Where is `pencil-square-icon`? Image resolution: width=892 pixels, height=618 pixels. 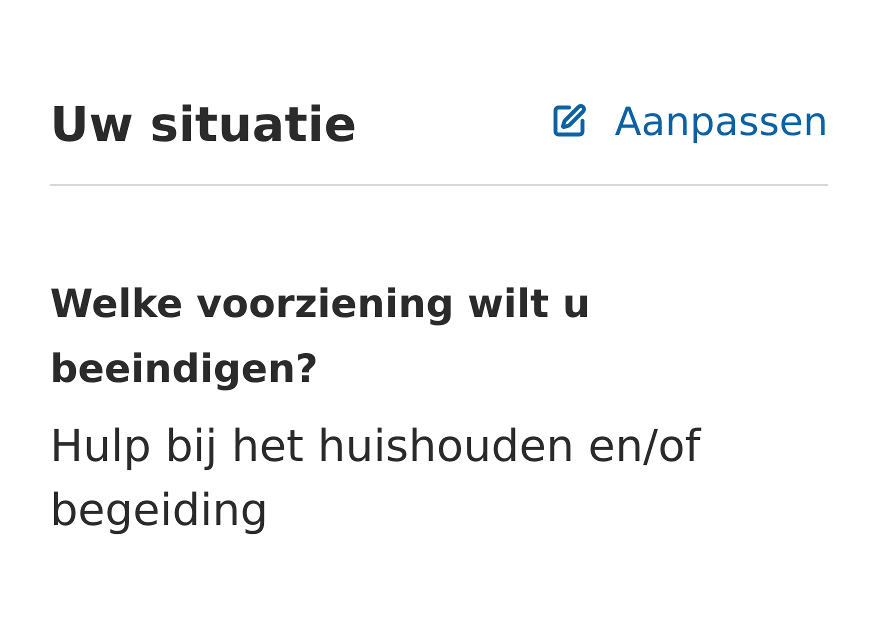 pencil-square-icon is located at coordinates (568, 121).